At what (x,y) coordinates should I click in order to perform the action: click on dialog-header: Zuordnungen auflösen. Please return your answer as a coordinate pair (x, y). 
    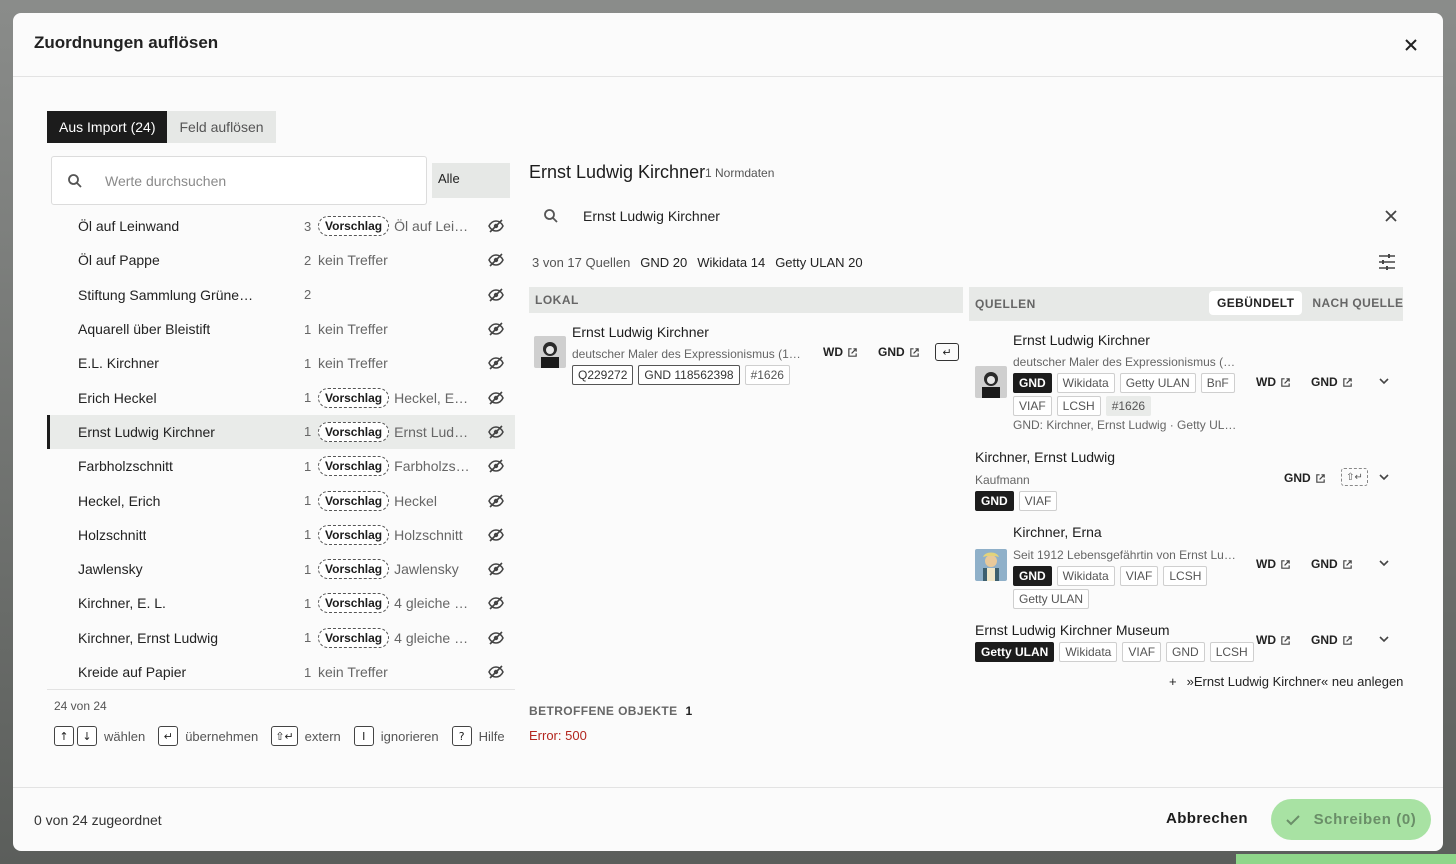
    Looking at the image, I should click on (728, 45).